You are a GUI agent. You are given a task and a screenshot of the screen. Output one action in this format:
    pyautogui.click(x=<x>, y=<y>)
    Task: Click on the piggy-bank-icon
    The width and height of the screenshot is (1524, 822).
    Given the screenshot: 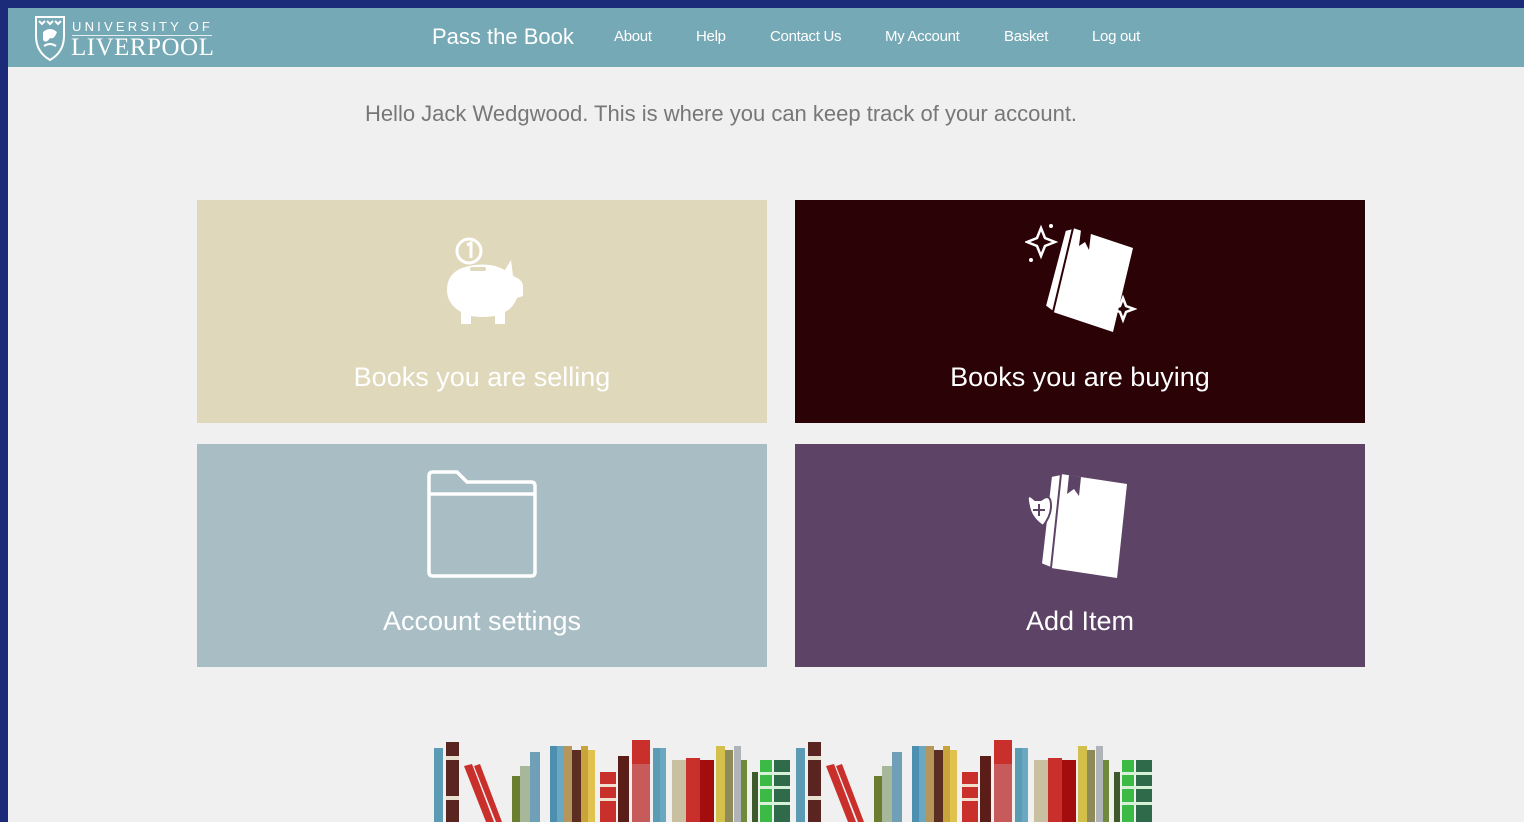 What is the action you would take?
    pyautogui.click(x=485, y=280)
    